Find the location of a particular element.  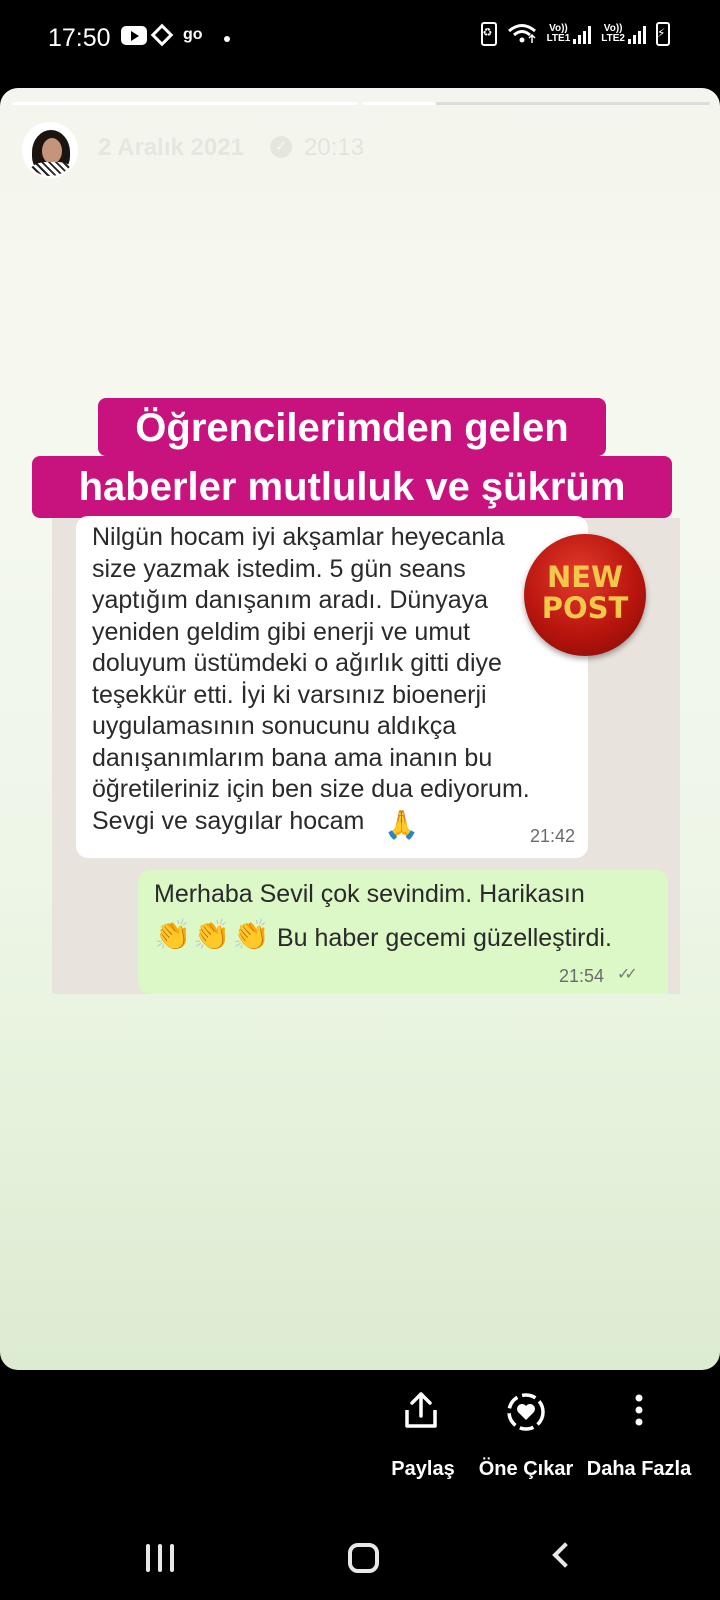

wifi-icon is located at coordinates (521, 33).